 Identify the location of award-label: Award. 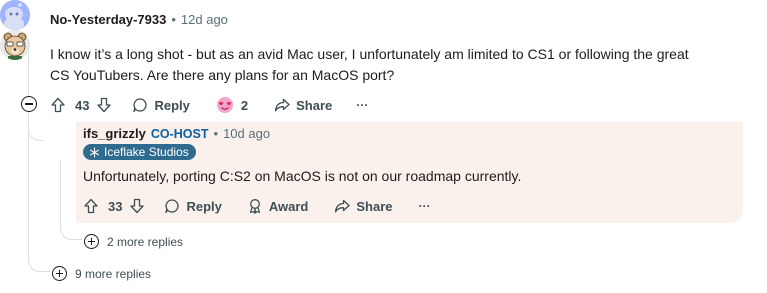
(288, 206).